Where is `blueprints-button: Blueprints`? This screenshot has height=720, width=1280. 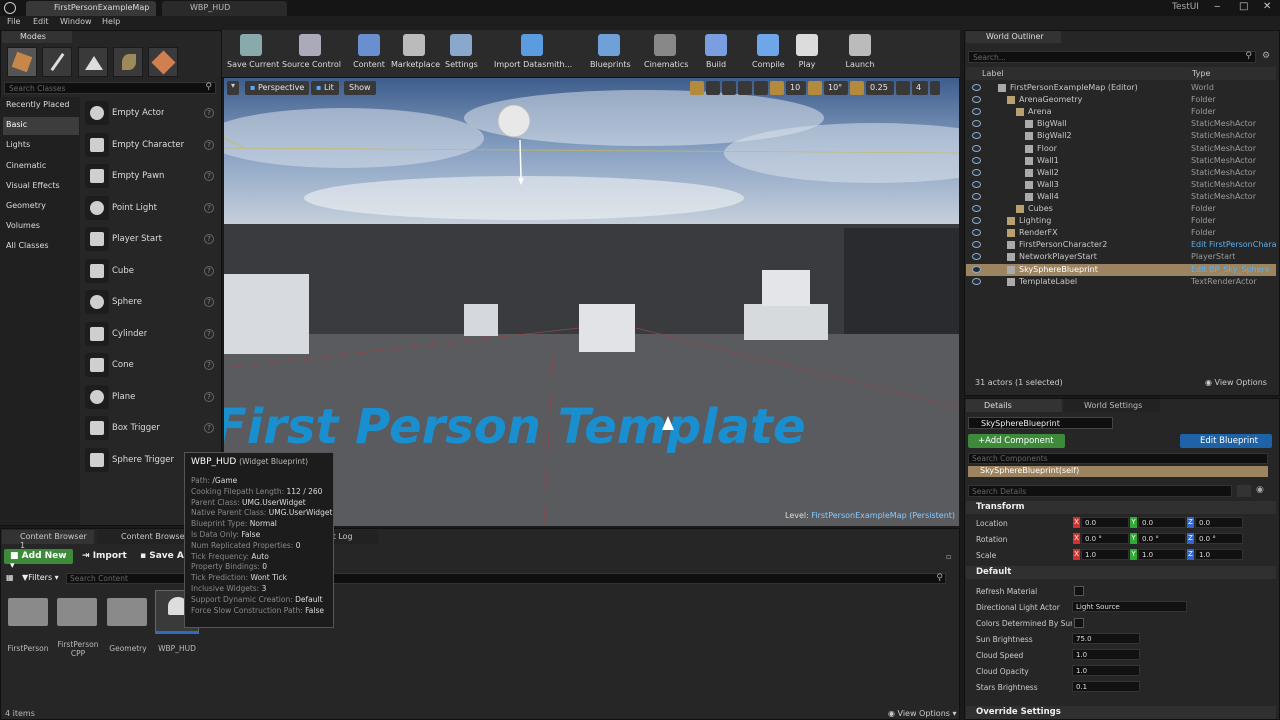 blueprints-button: Blueprints is located at coordinates (610, 54).